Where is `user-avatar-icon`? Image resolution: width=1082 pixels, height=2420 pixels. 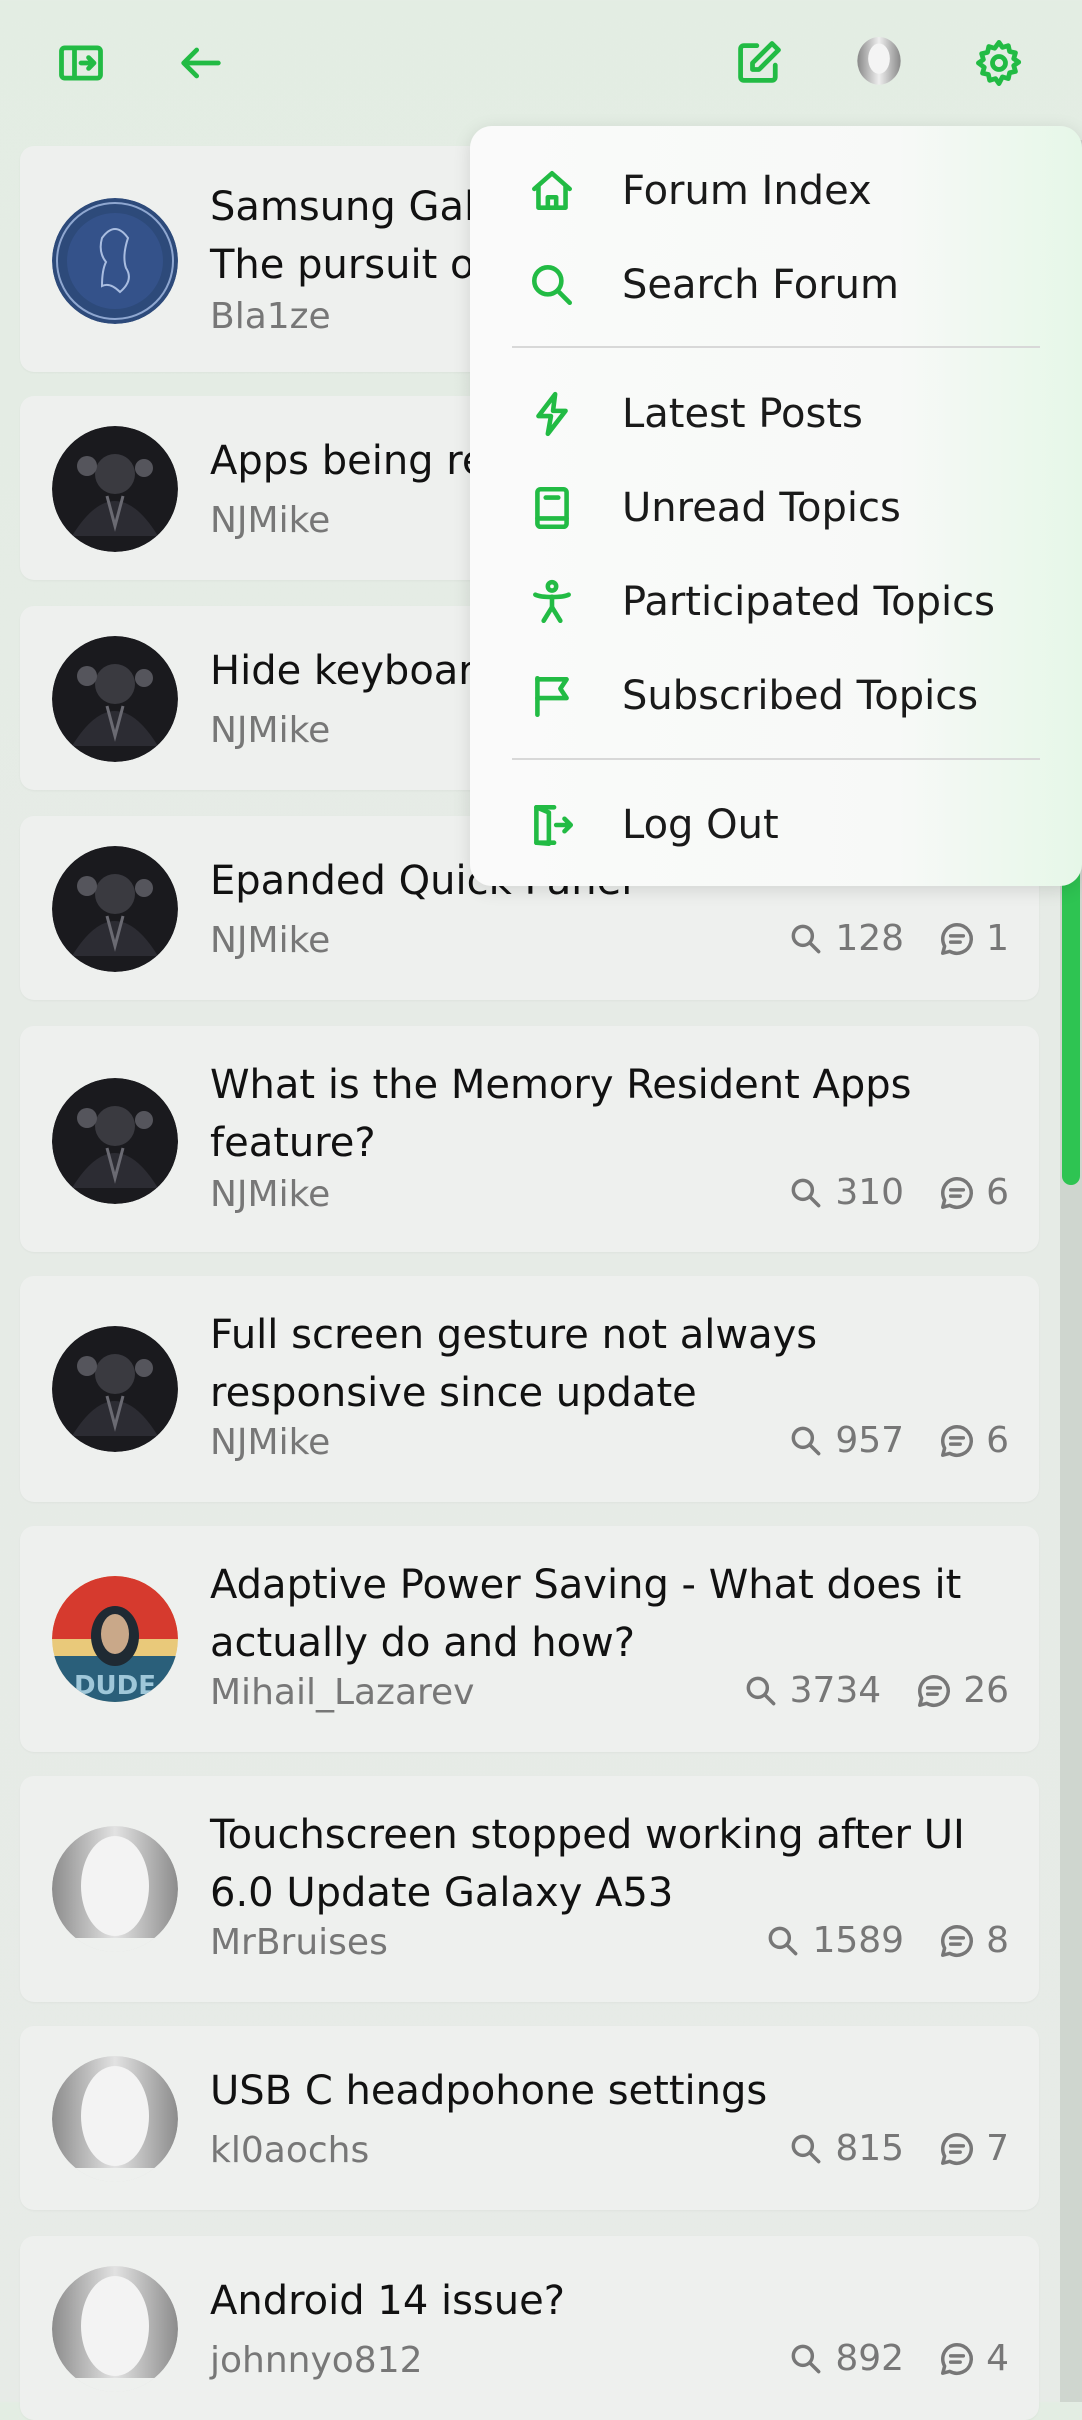 user-avatar-icon is located at coordinates (879, 63).